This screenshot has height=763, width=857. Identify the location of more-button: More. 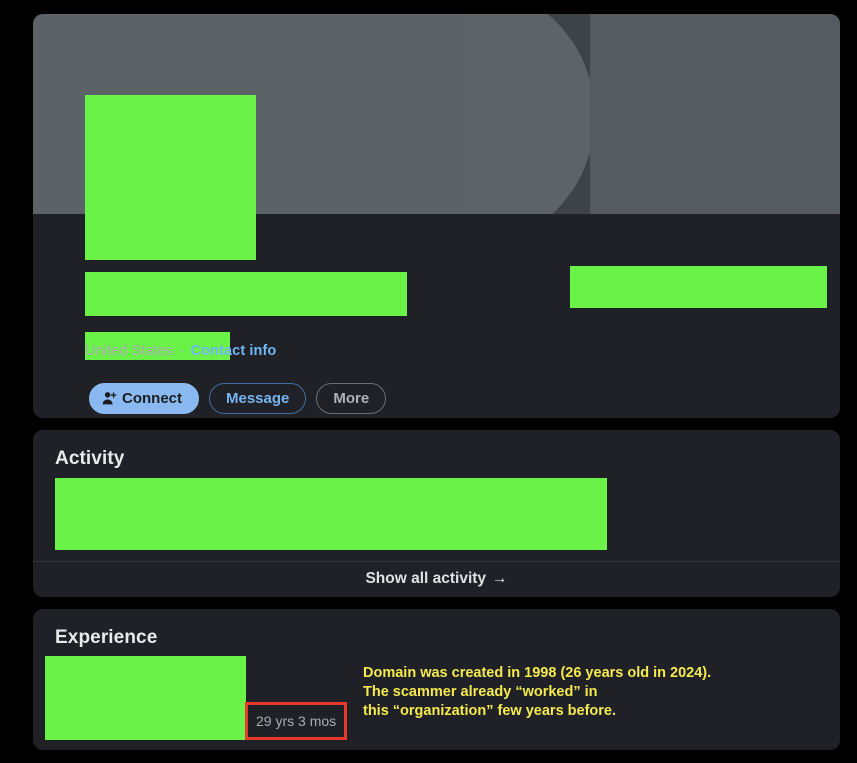
(351, 398).